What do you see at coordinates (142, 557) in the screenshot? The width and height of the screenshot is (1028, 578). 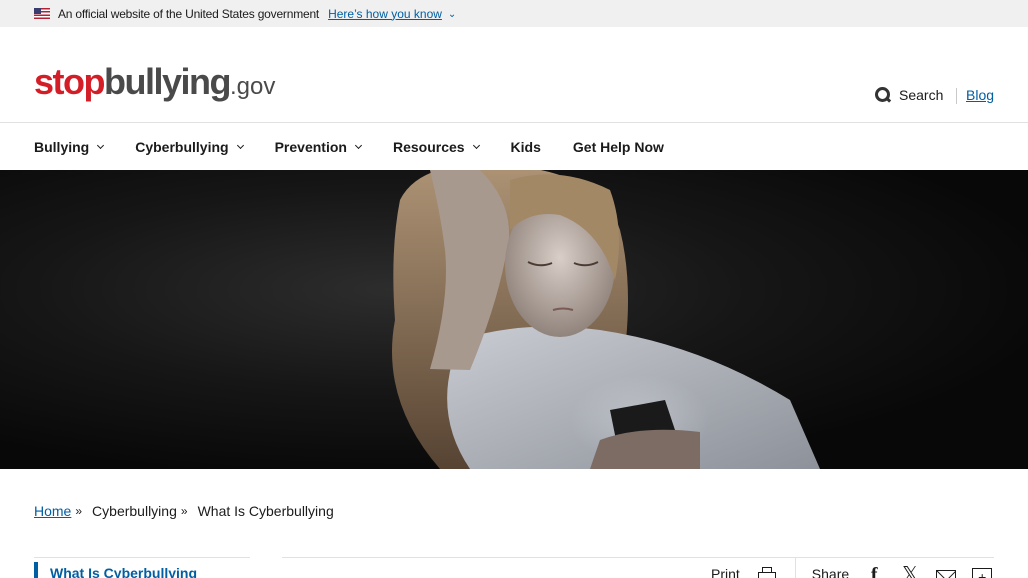 I see `sidenav-divider` at bounding box center [142, 557].